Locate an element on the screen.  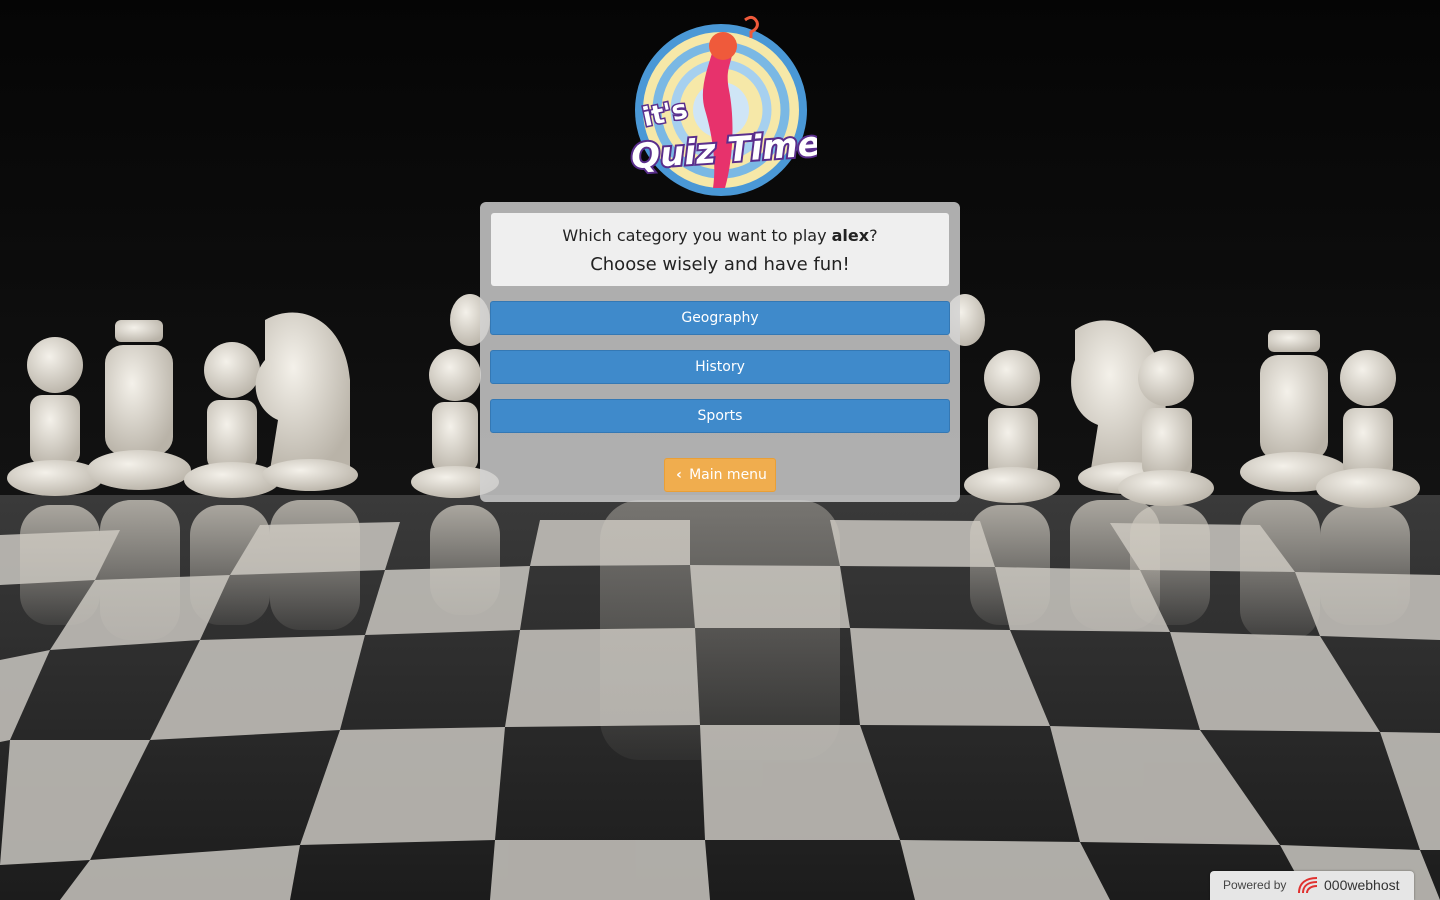
question-mark: ? is located at coordinates (873, 235).